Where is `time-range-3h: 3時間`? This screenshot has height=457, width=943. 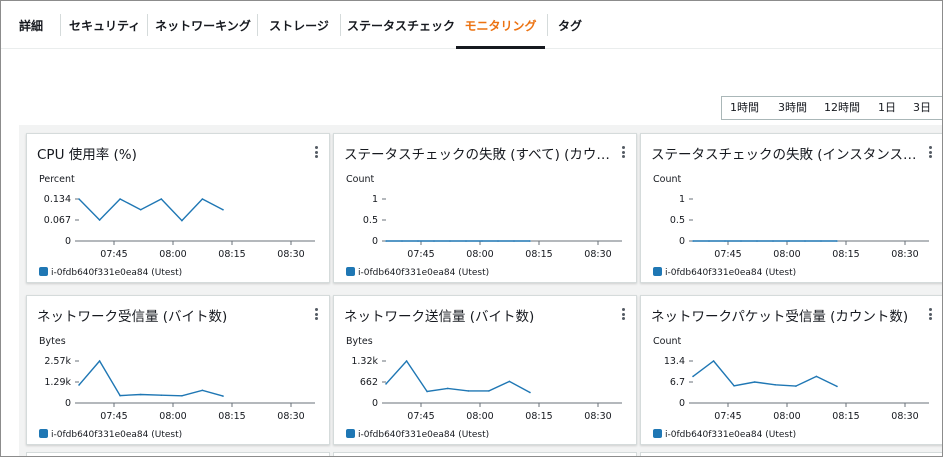
time-range-3h: 3時間 is located at coordinates (792, 108).